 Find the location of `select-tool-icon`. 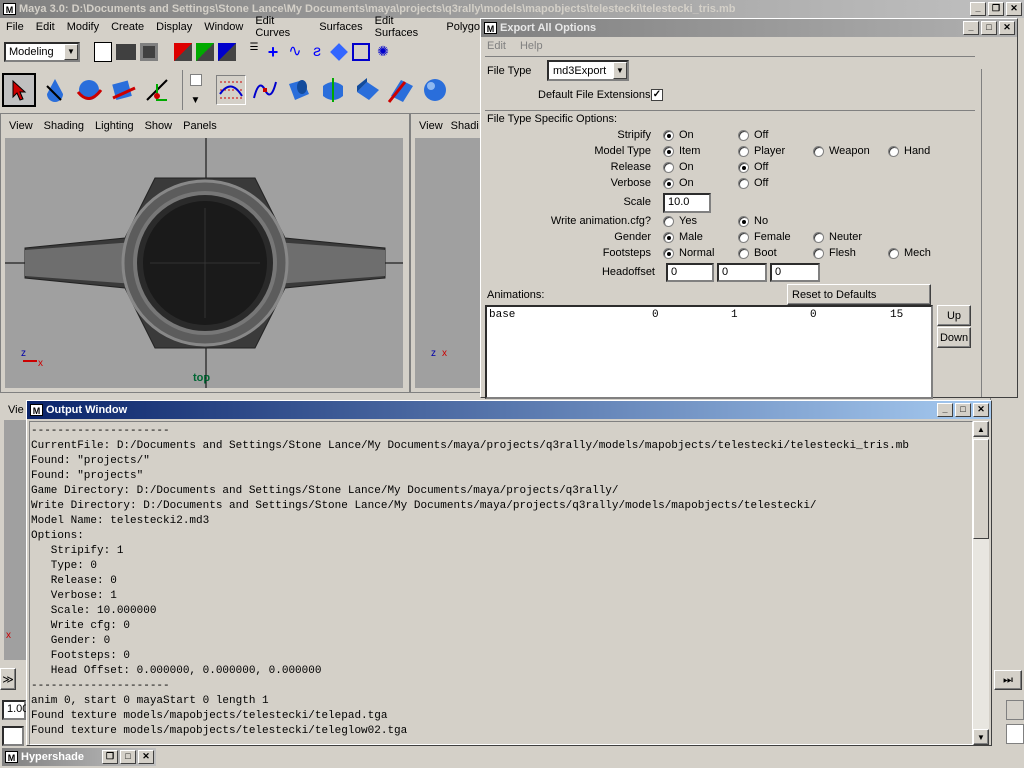

select-tool-icon is located at coordinates (19, 90).